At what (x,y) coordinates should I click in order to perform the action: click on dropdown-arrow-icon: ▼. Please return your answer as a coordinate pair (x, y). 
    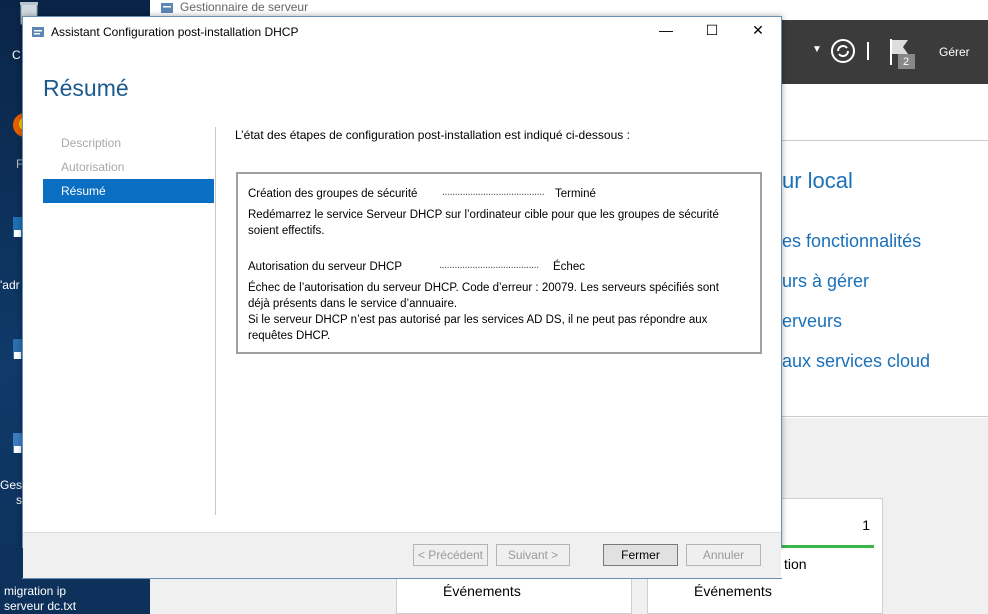
    Looking at the image, I should click on (817, 49).